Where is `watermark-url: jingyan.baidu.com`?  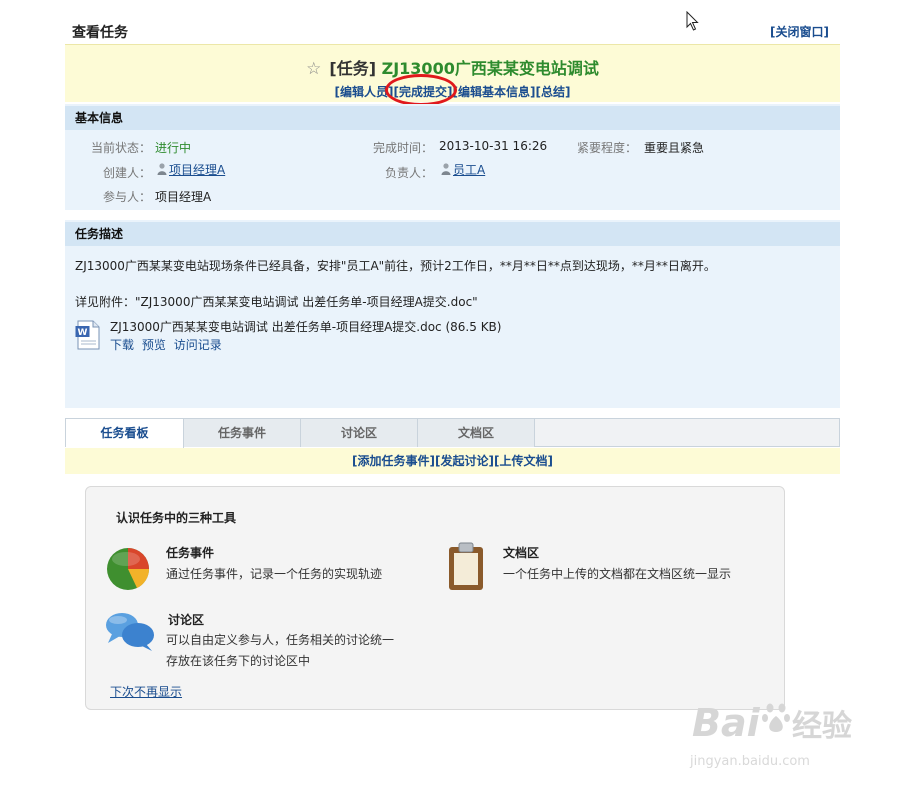 watermark-url: jingyan.baidu.com is located at coordinates (750, 761).